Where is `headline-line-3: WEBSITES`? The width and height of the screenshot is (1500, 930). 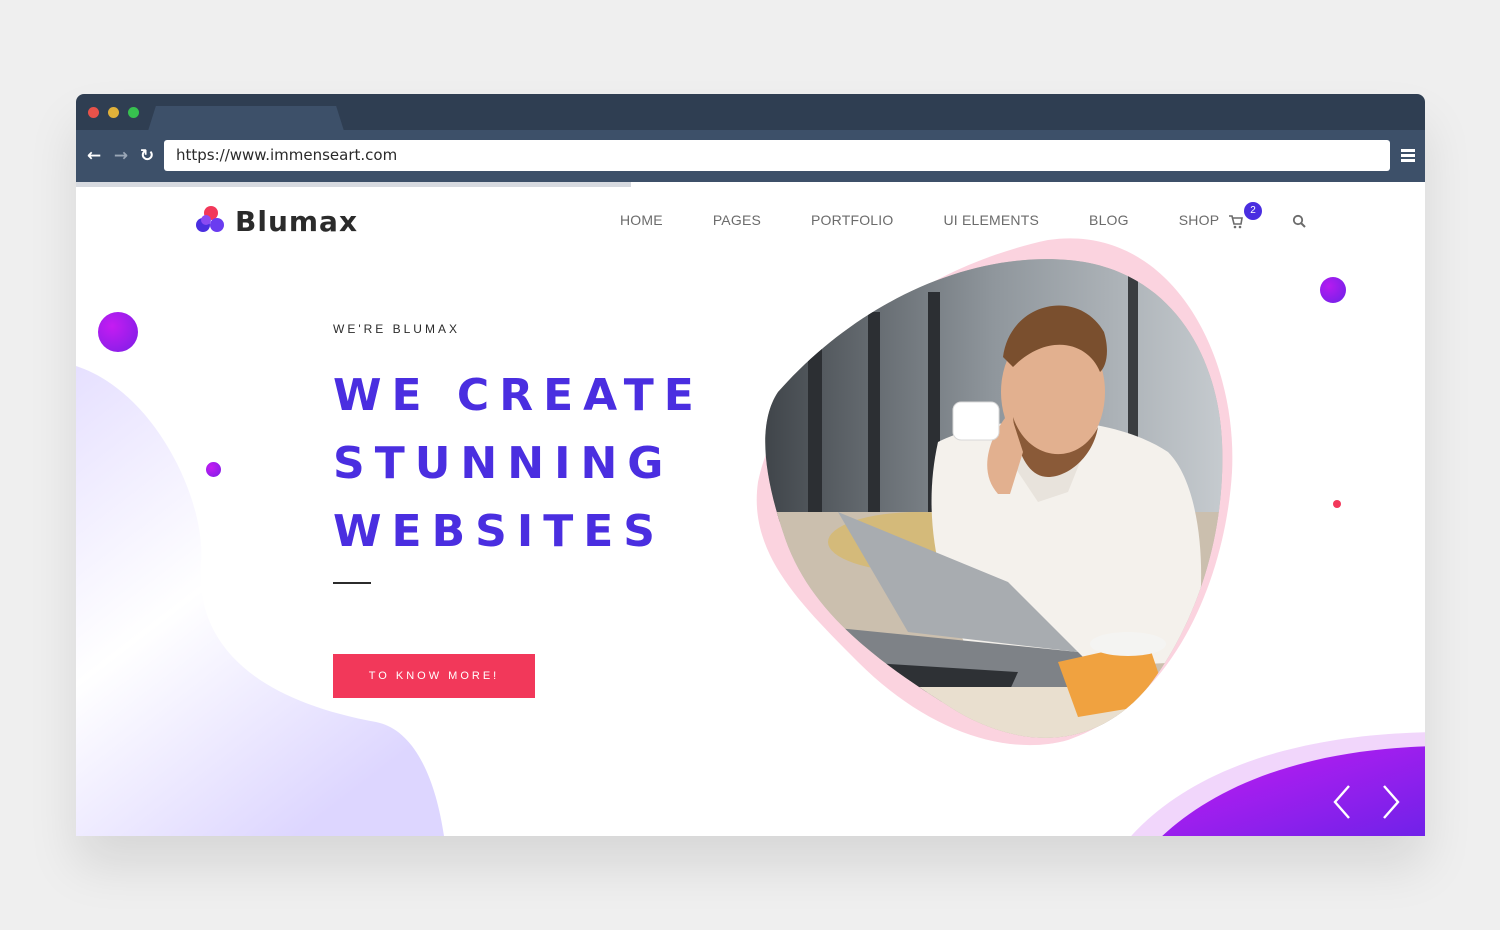 headline-line-3: WEBSITES is located at coordinates (499, 531).